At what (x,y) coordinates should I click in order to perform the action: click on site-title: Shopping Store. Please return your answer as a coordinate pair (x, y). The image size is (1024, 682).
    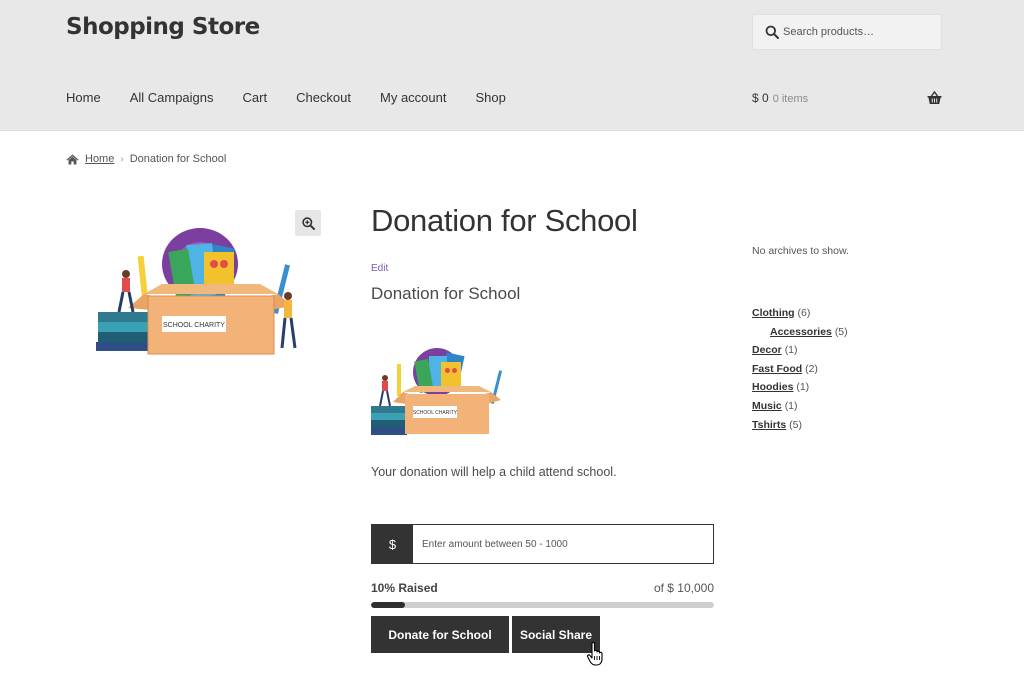
    Looking at the image, I should click on (163, 27).